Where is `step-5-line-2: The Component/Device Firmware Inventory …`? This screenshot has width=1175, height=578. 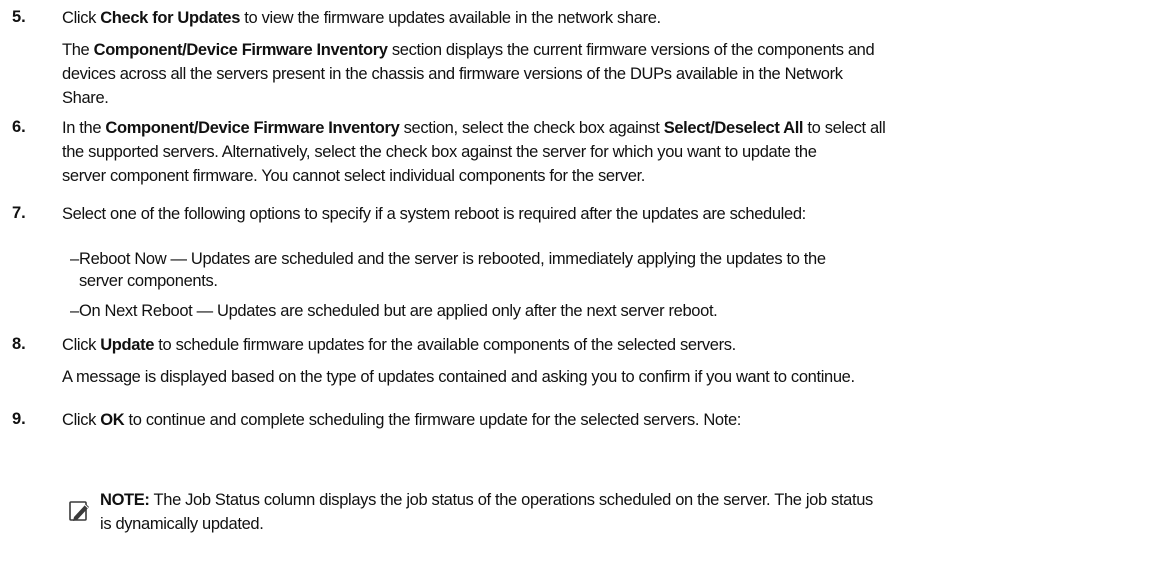 step-5-line-2: The Component/Device Firmware Inventory … is located at coordinates (468, 50).